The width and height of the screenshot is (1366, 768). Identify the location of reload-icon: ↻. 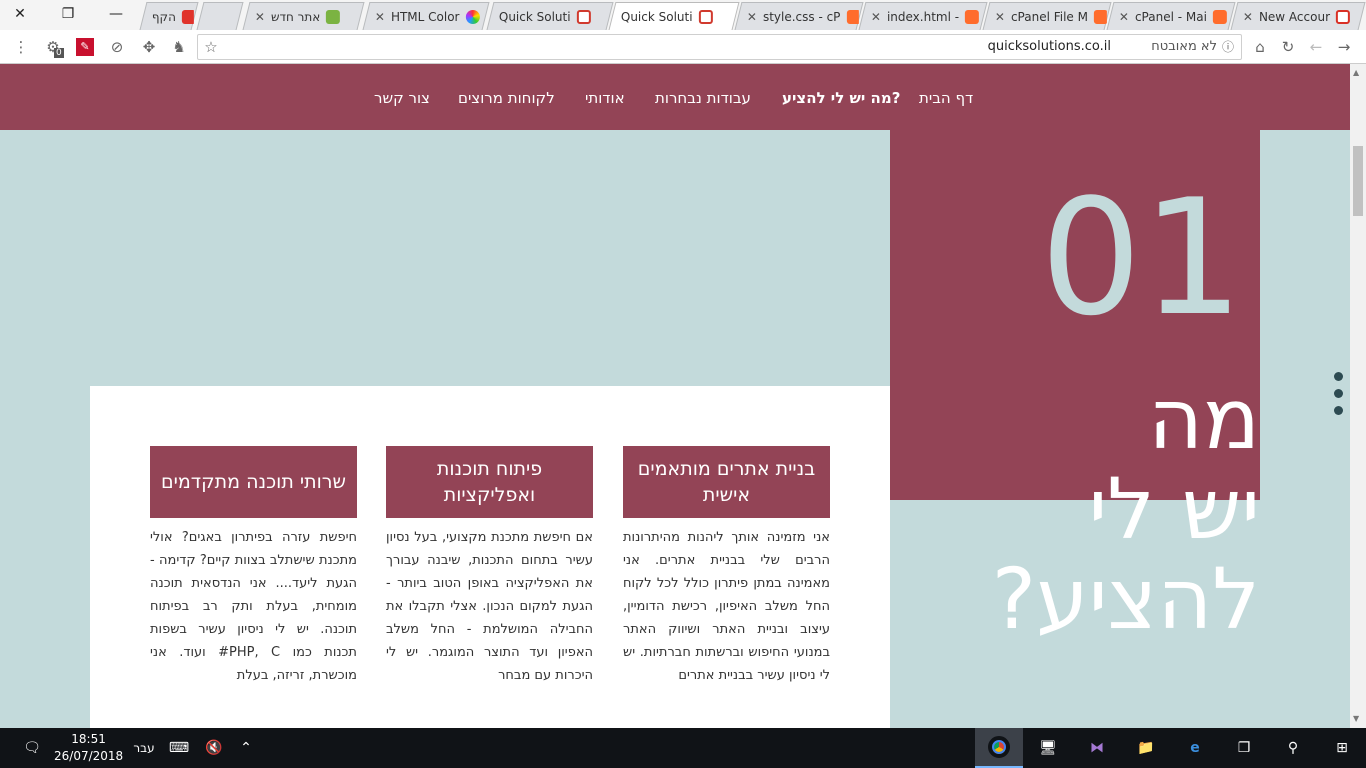
(1288, 47).